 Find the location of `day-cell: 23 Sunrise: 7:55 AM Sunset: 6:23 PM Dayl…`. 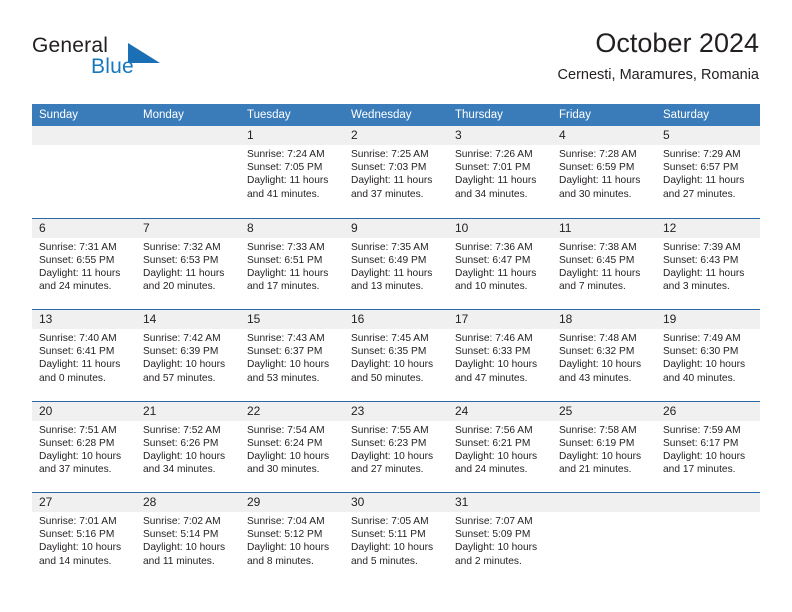

day-cell: 23 Sunrise: 7:55 AM Sunset: 6:23 PM Dayl… is located at coordinates (396, 446).